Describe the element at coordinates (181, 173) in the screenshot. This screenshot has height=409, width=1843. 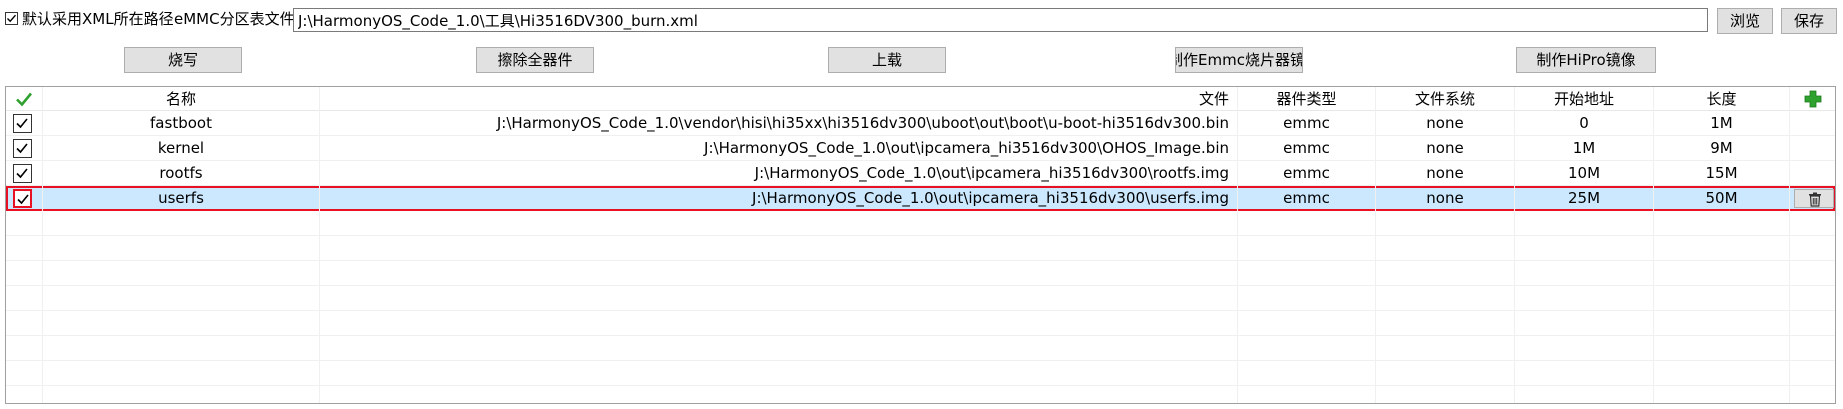
I see `row-name: rootfs` at that location.